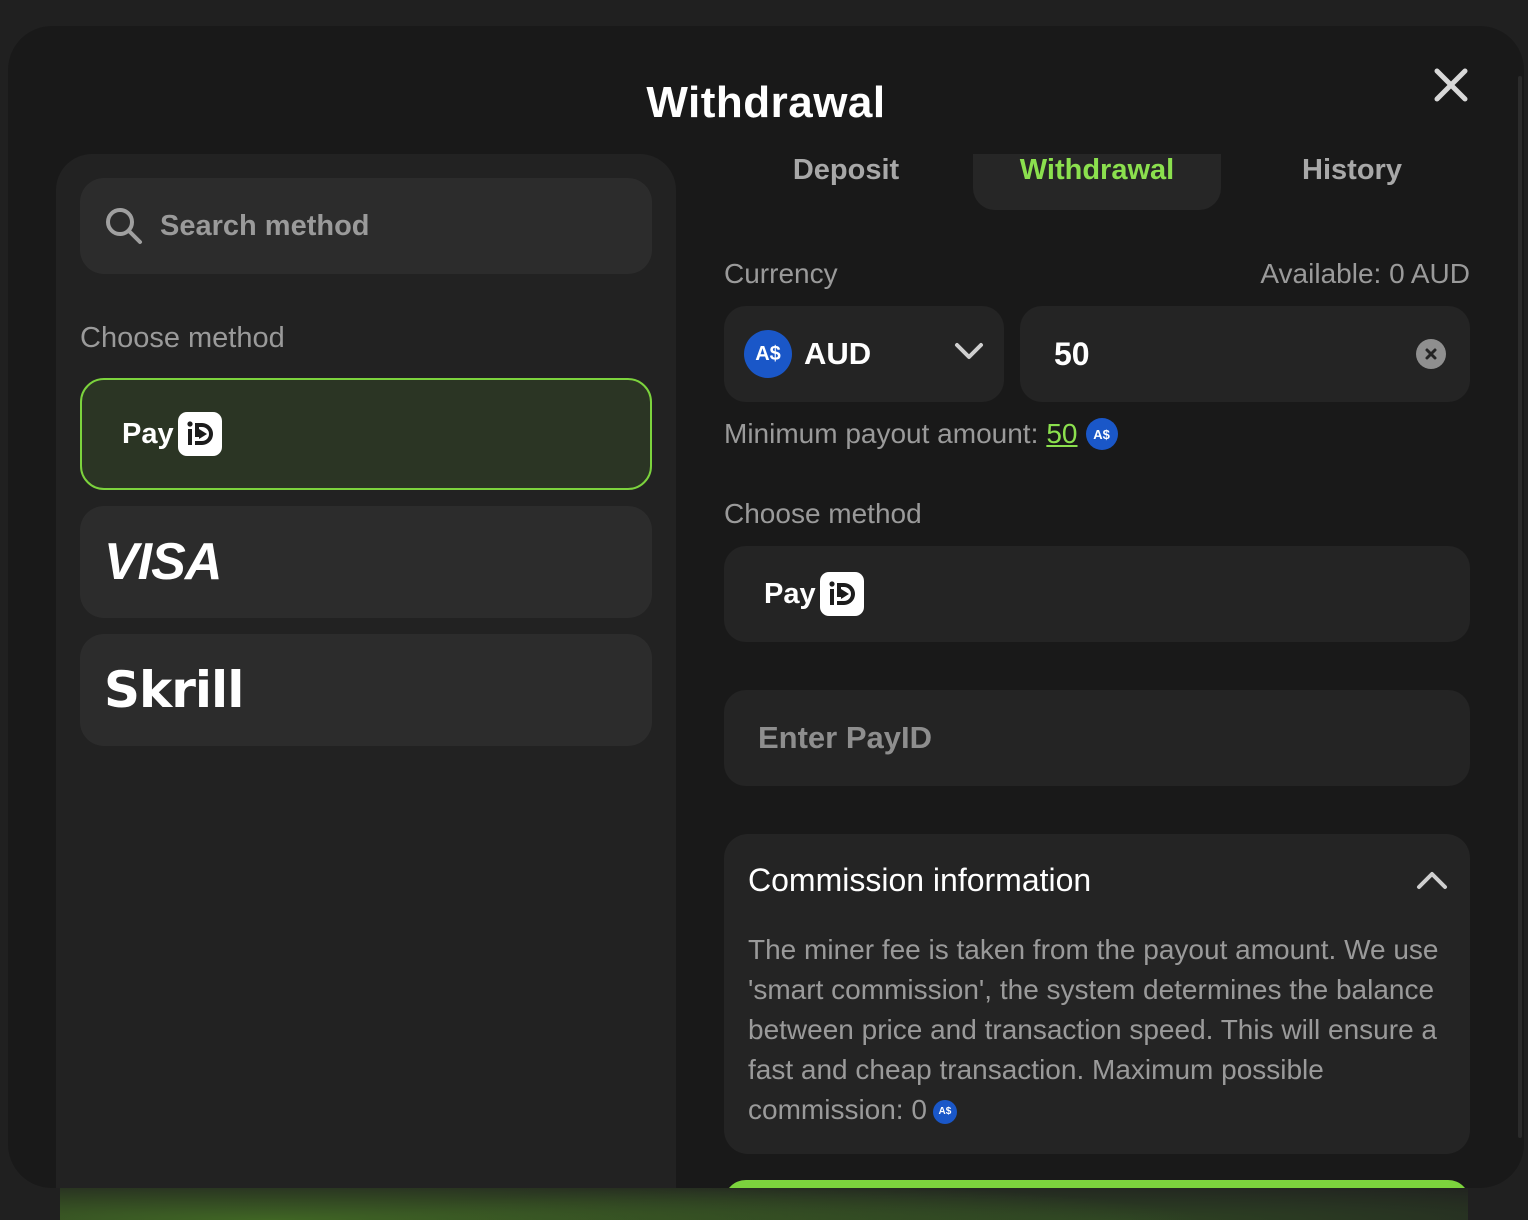 Image resolution: width=1528 pixels, height=1220 pixels. I want to click on close-icon, so click(1451, 85).